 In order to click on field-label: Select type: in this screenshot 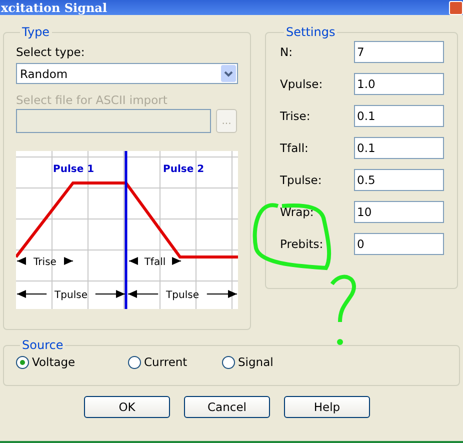, I will do `click(51, 52)`.